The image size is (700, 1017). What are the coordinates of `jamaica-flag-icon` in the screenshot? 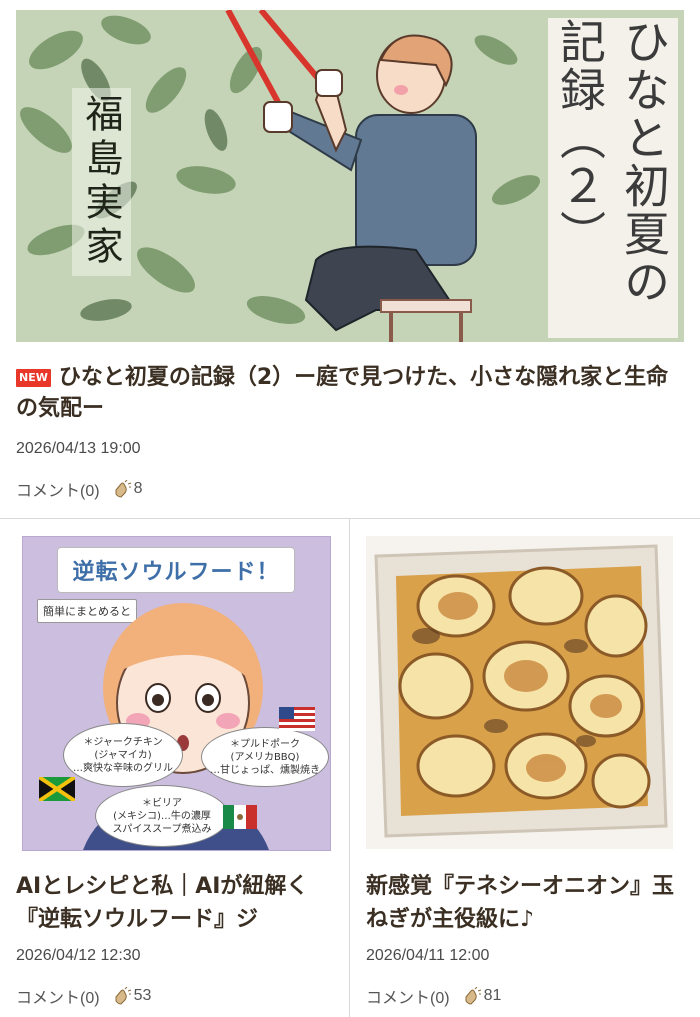 It's located at (57, 789).